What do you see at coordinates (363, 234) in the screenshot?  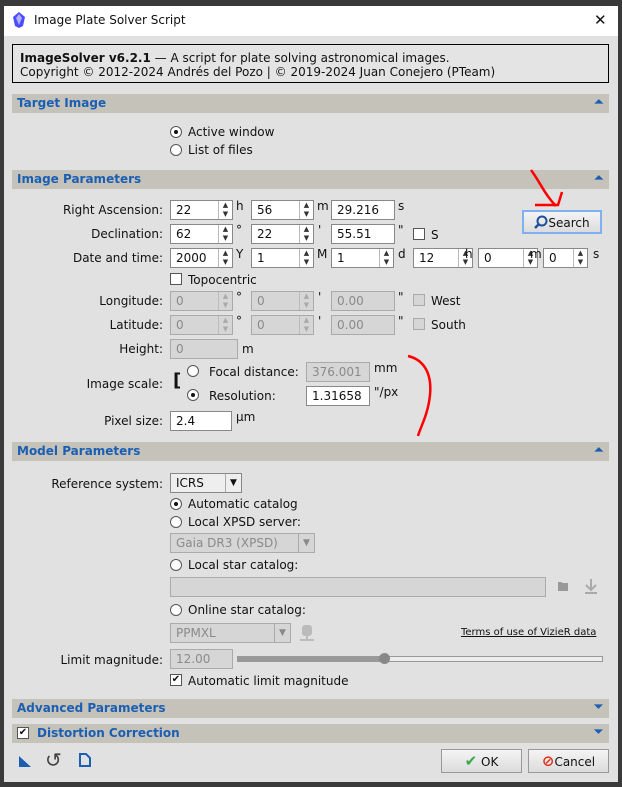 I see `dec-seconds-input: 55.51` at bounding box center [363, 234].